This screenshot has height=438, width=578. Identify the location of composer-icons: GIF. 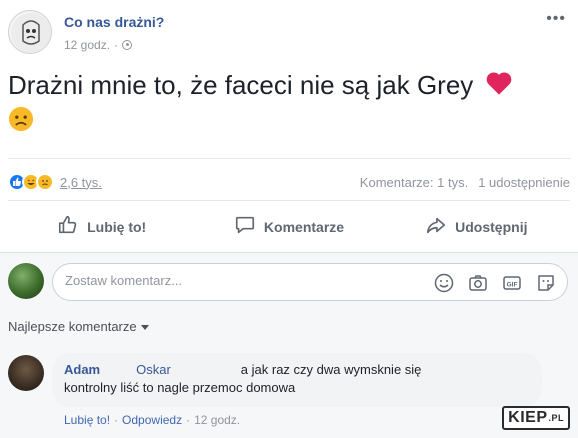
(495, 283).